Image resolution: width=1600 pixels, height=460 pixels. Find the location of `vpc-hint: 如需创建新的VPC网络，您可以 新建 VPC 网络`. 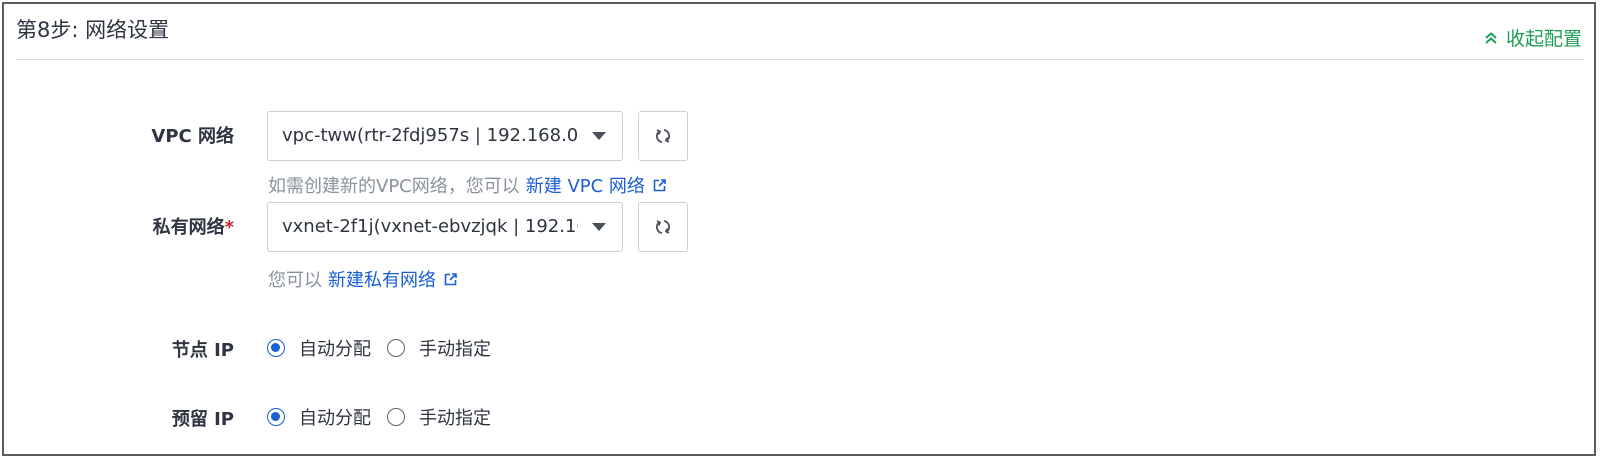

vpc-hint: 如需创建新的VPC网络，您可以 新建 VPC 网络 is located at coordinates (467, 185).